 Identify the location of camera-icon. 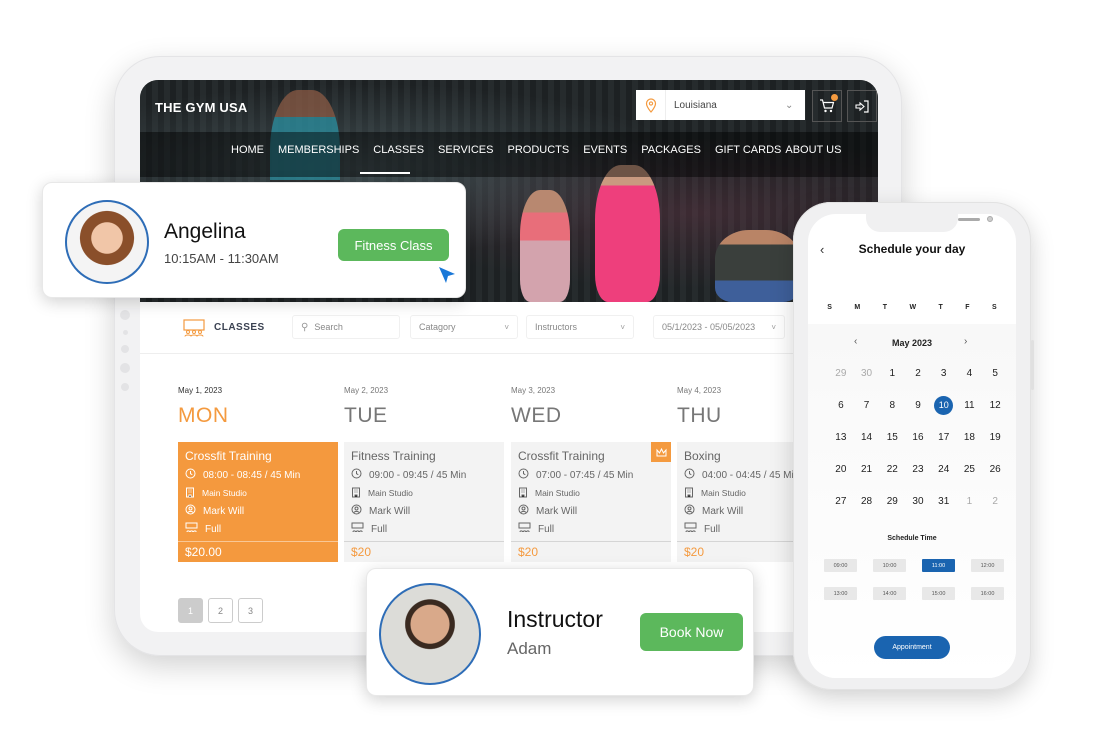
(990, 219).